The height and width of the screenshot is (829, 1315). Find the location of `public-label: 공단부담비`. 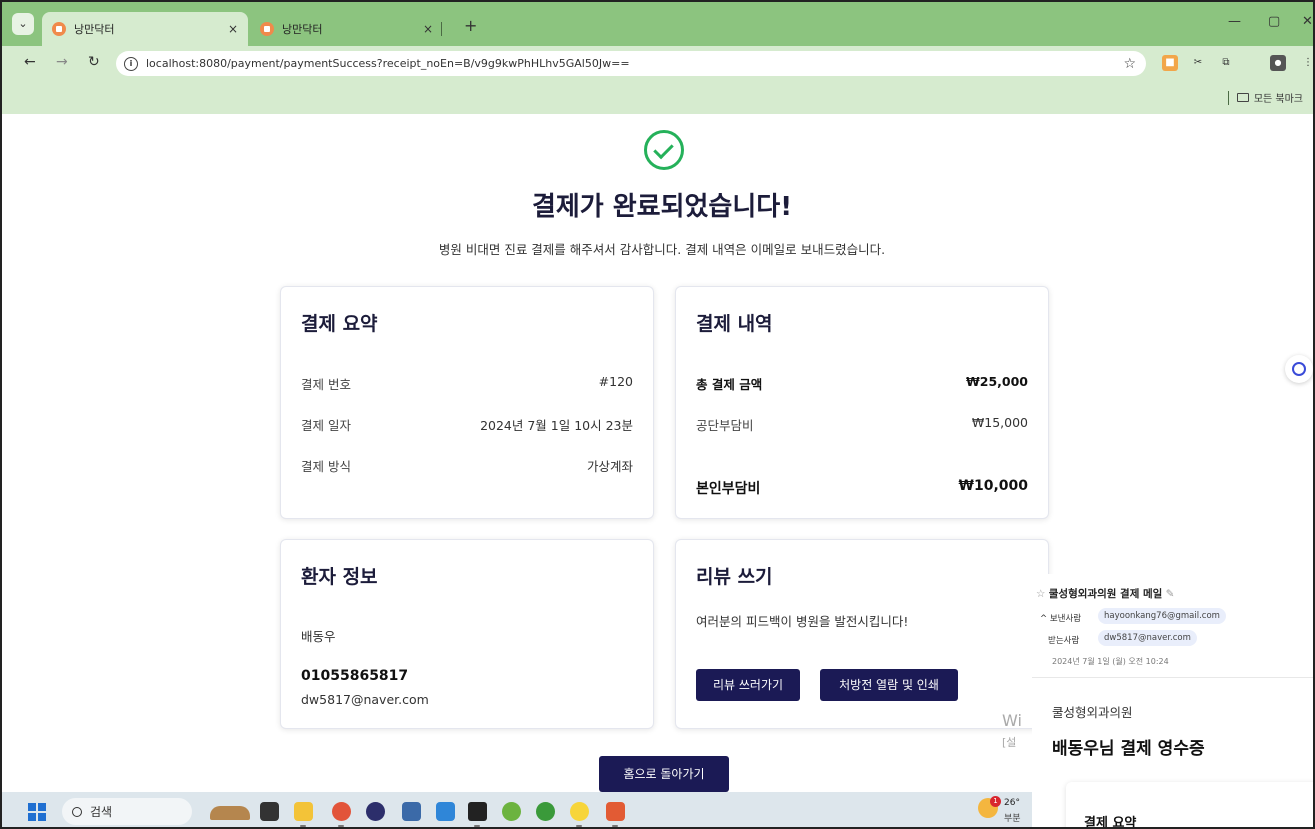

public-label: 공단부담비 is located at coordinates (725, 425).